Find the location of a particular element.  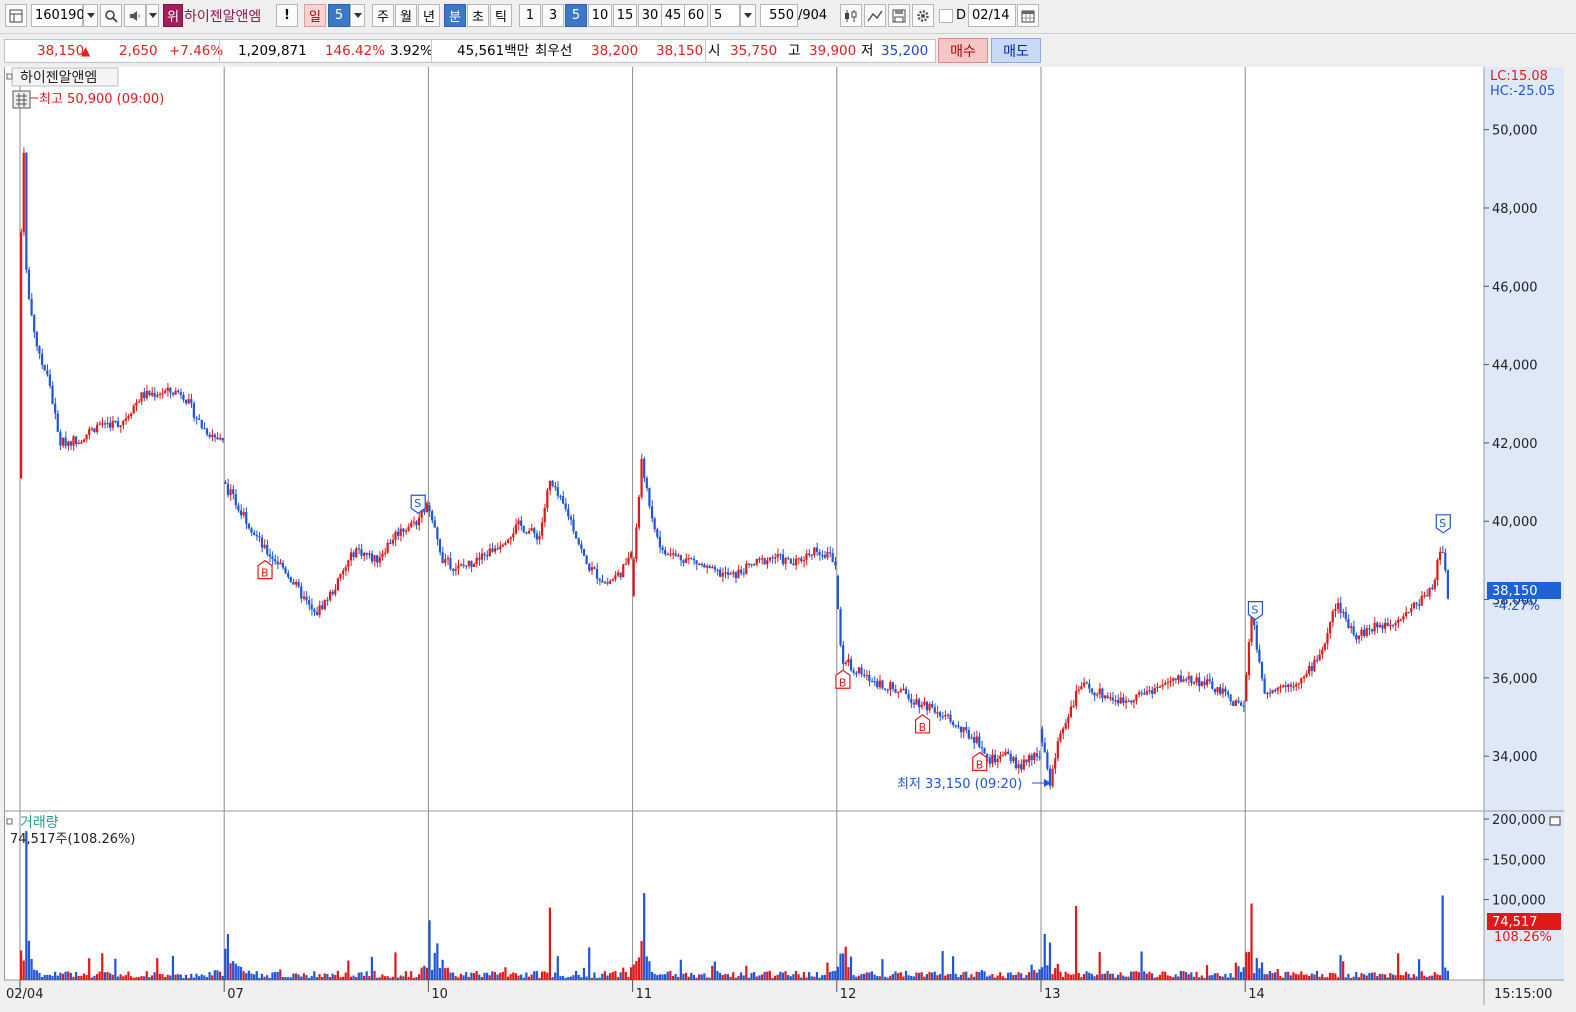

interval-1: 1 is located at coordinates (530, 15).